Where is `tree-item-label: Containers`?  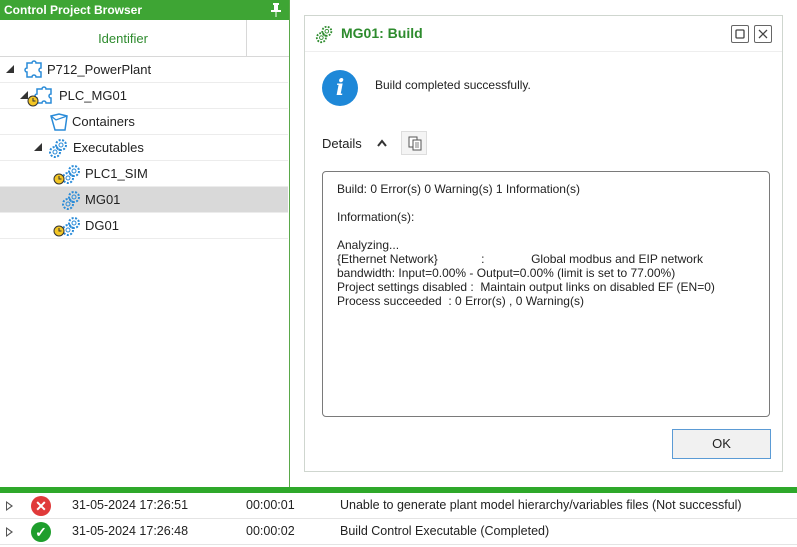
tree-item-label: Containers is located at coordinates (103, 121).